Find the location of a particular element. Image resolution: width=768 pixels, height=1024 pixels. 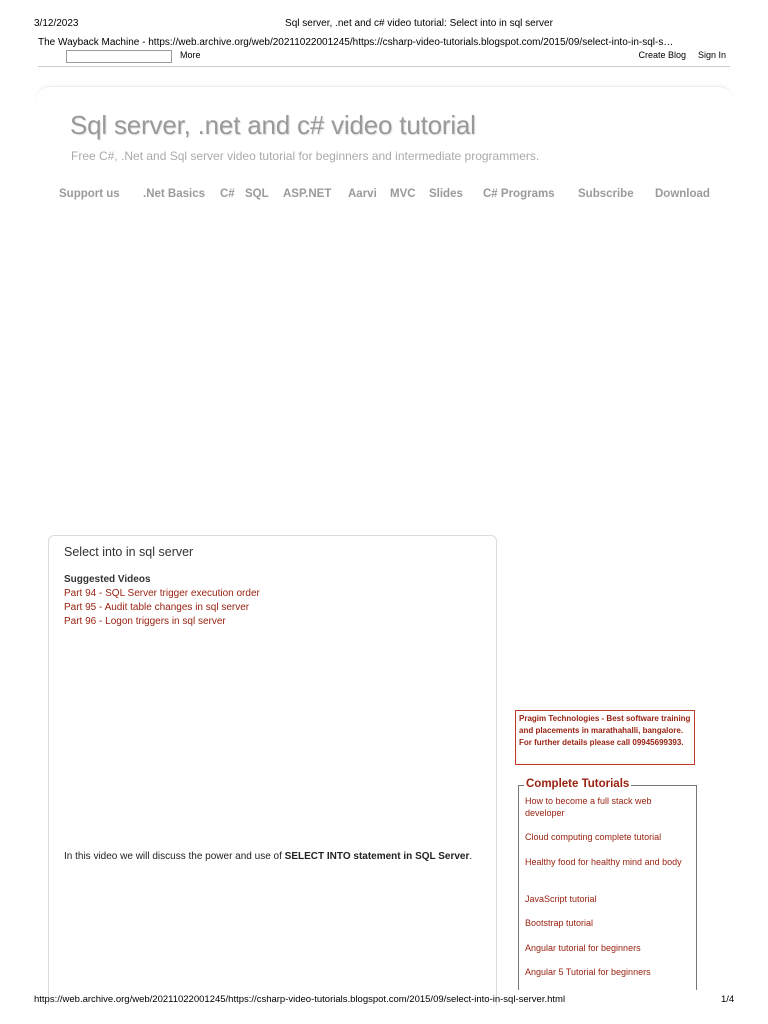

nav-item-aarvi: Aarvi is located at coordinates (362, 194).